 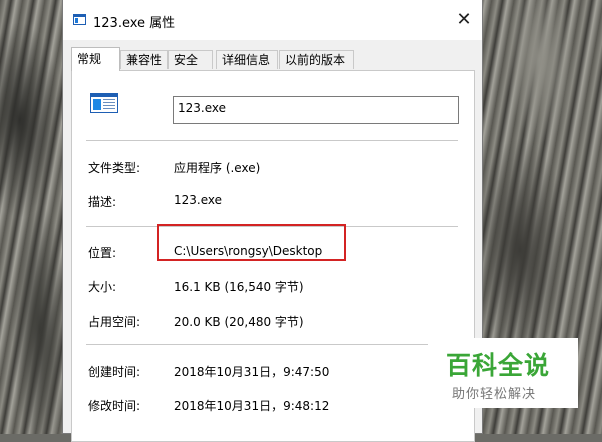 I want to click on watermark-logo: 百科全说 助你轻松解决, so click(x=508, y=373).